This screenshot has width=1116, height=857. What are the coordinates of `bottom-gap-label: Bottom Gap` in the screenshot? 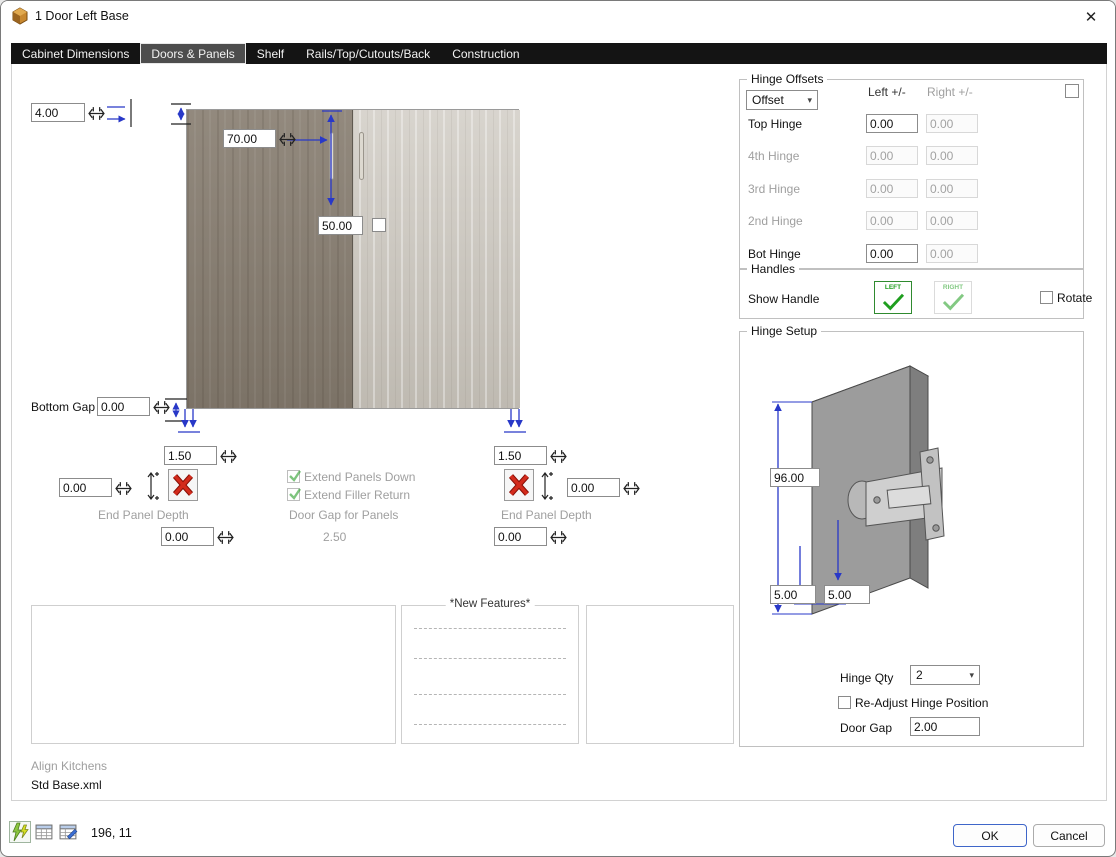 It's located at (63, 407).